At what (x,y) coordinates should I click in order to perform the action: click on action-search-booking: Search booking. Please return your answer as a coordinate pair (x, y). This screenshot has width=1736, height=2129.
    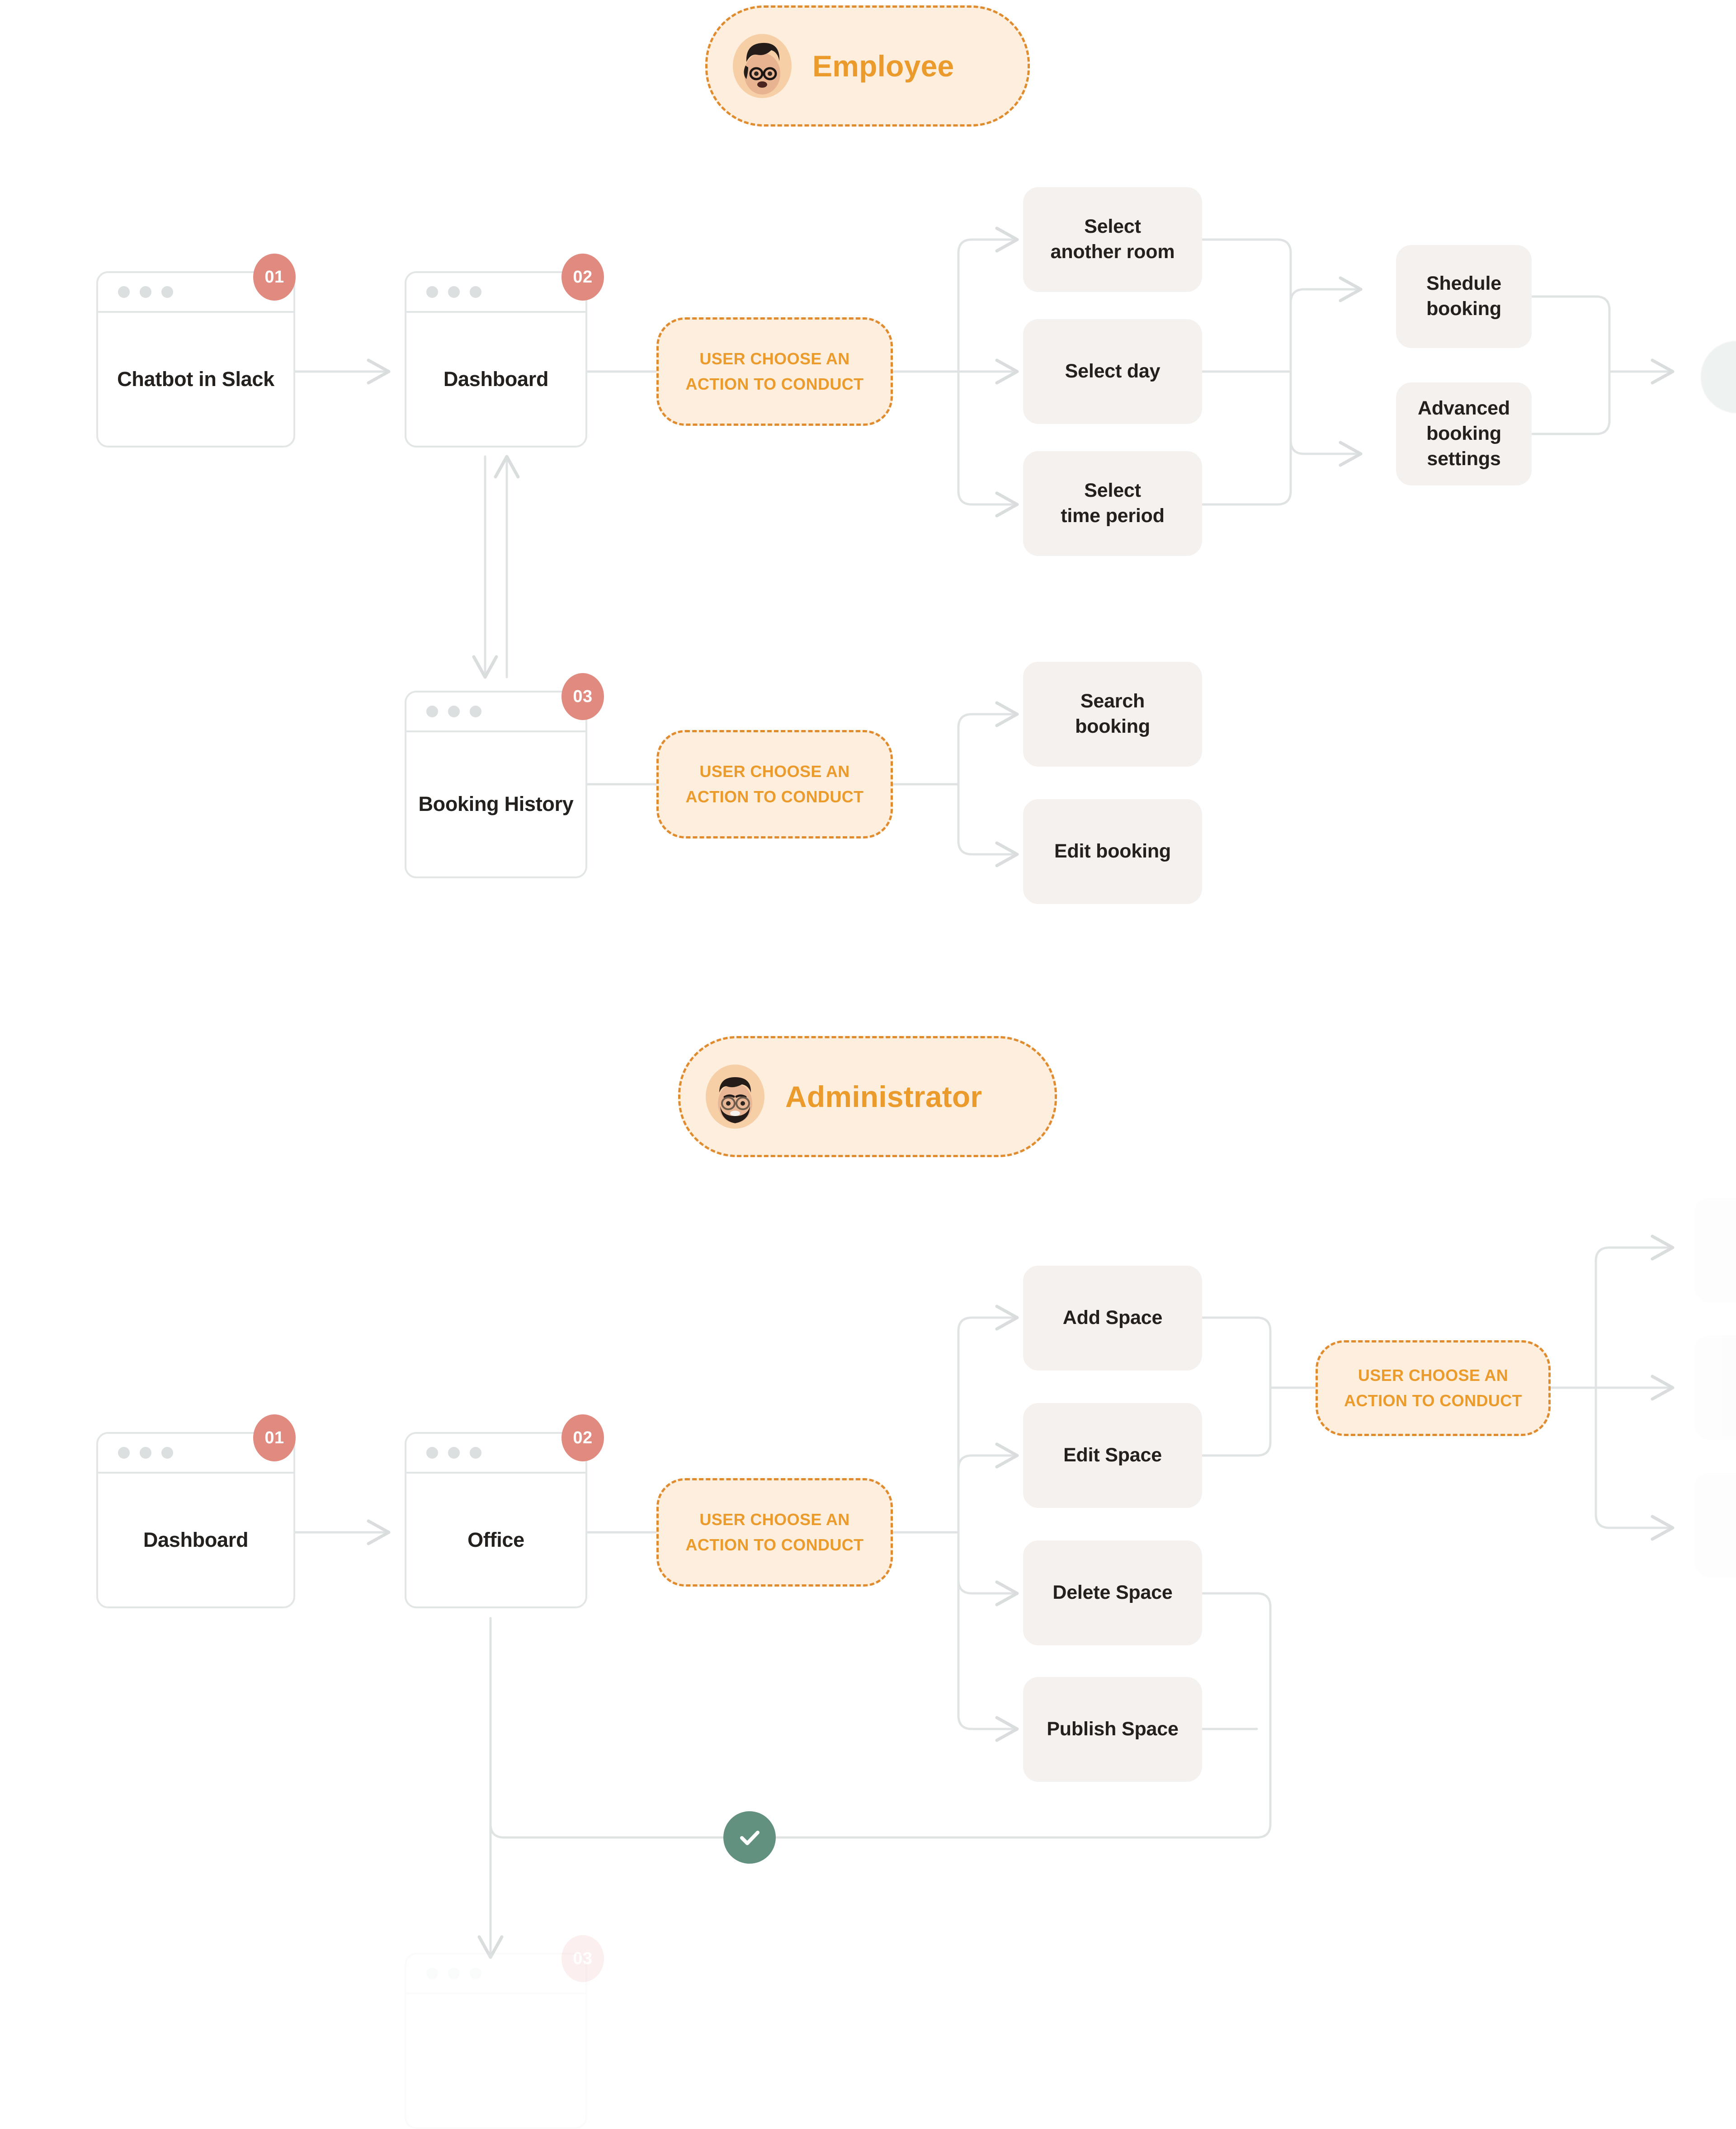
    Looking at the image, I should click on (1112, 714).